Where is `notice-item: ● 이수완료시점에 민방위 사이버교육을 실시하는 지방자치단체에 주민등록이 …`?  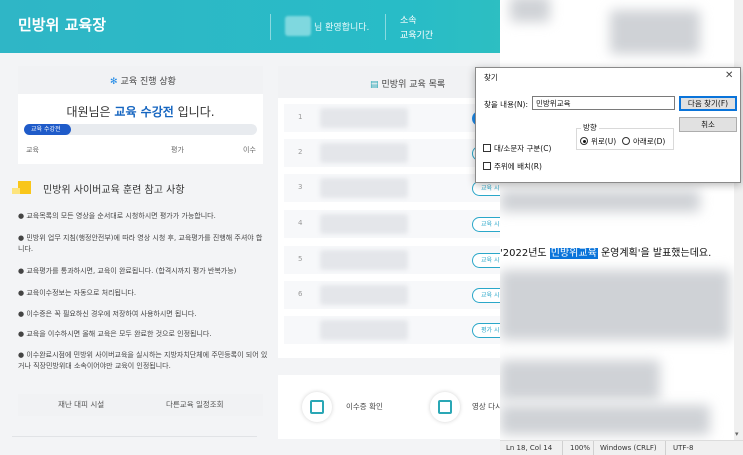
notice-item: ● 이수완료시점에 민방위 사이버교육을 실시하는 지방자치단체에 주민등록이 … is located at coordinates (143, 360).